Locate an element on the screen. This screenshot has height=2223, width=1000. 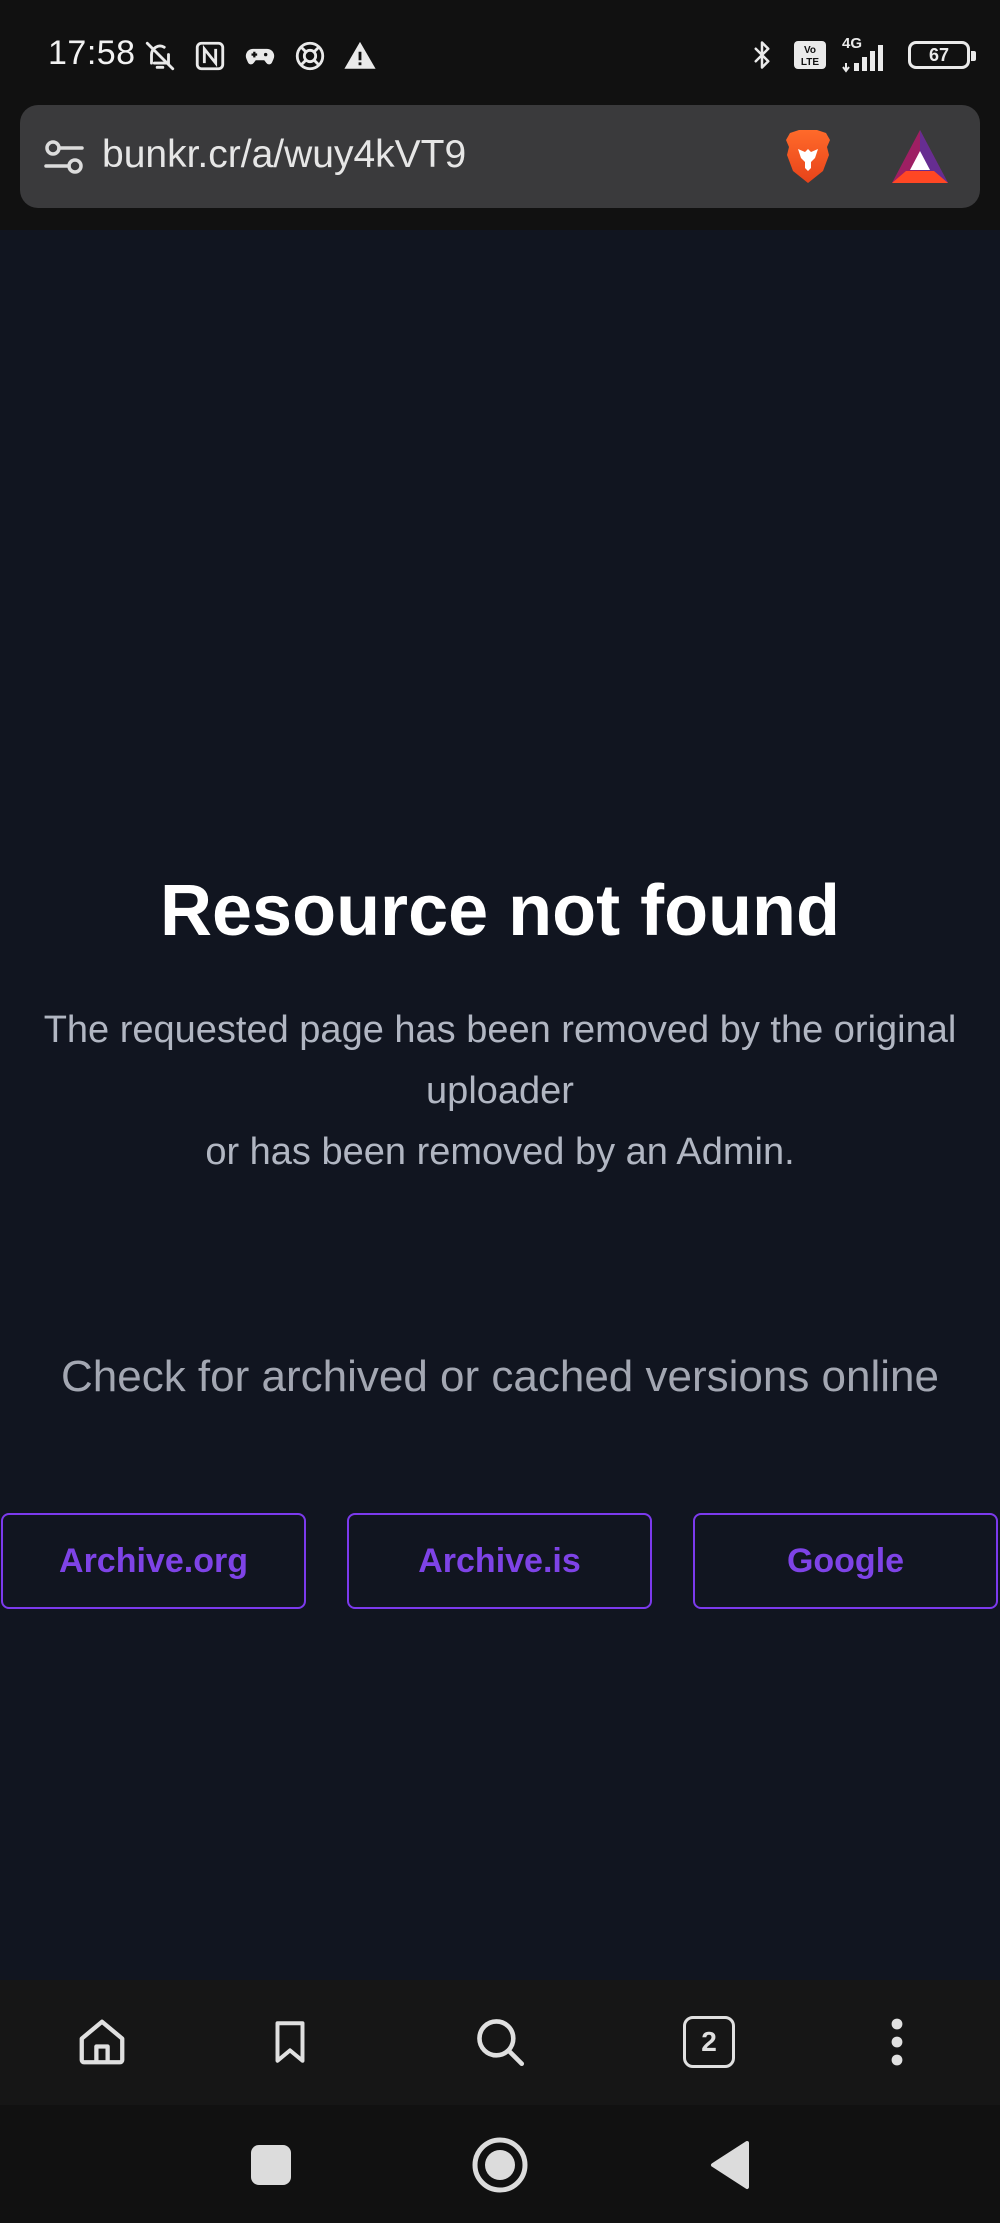
browser-address-area: bunkr.cr/a/wuy4kVT9 is located at coordinates (500, 167).